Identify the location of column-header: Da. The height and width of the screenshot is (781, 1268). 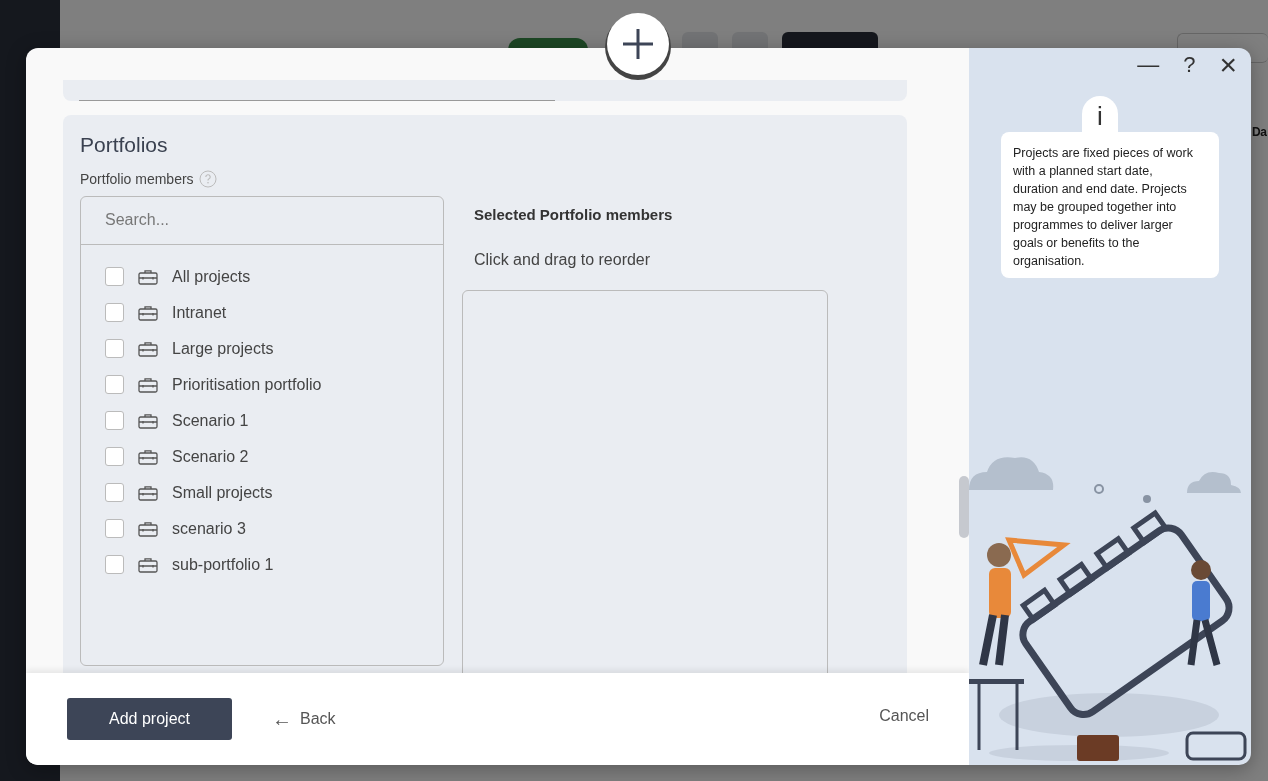
(1259, 132).